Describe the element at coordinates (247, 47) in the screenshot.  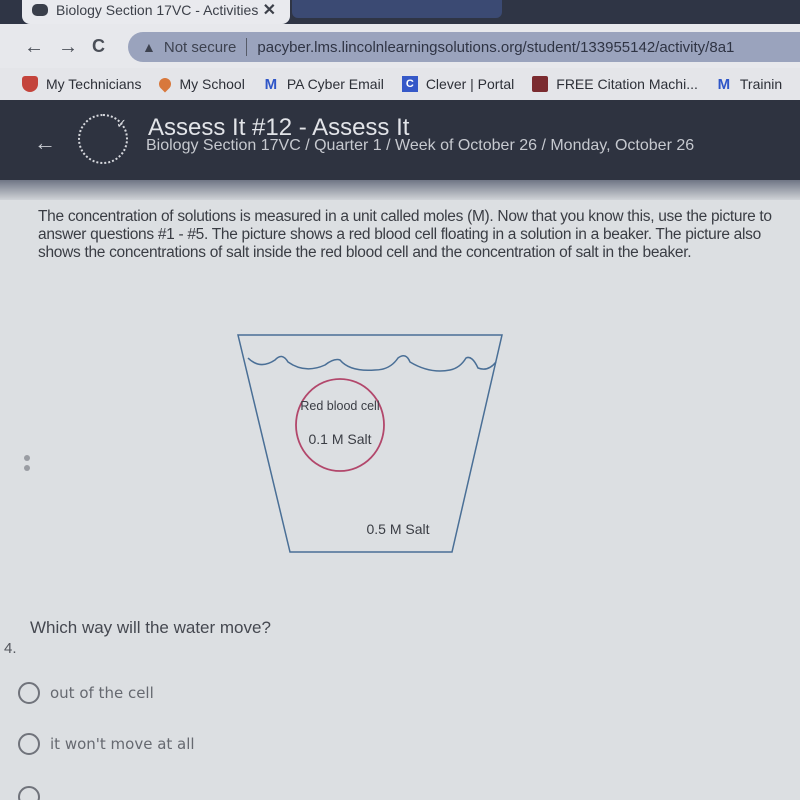
I see `address-divider` at that location.